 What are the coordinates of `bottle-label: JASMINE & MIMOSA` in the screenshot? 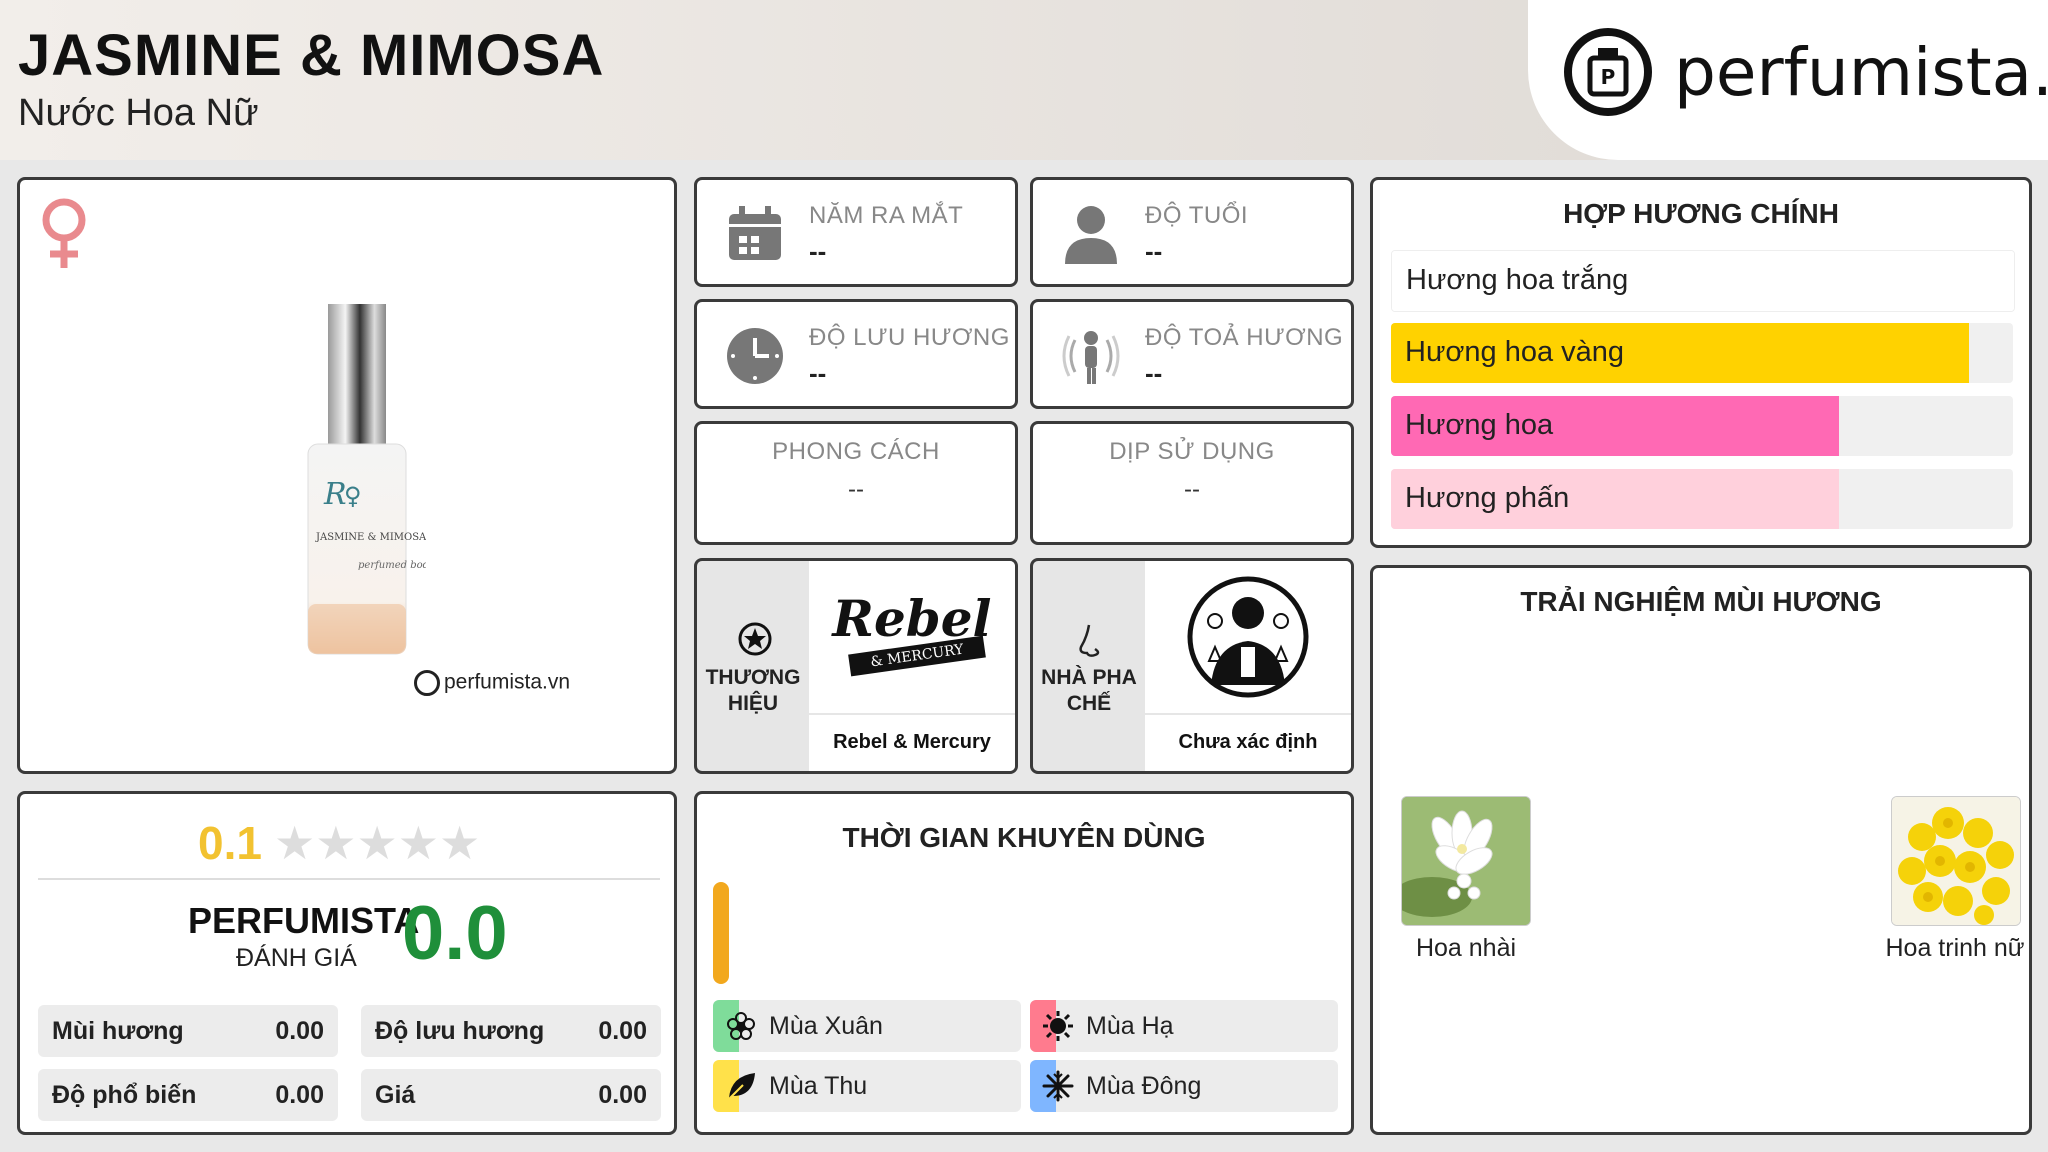 It's located at (370, 537).